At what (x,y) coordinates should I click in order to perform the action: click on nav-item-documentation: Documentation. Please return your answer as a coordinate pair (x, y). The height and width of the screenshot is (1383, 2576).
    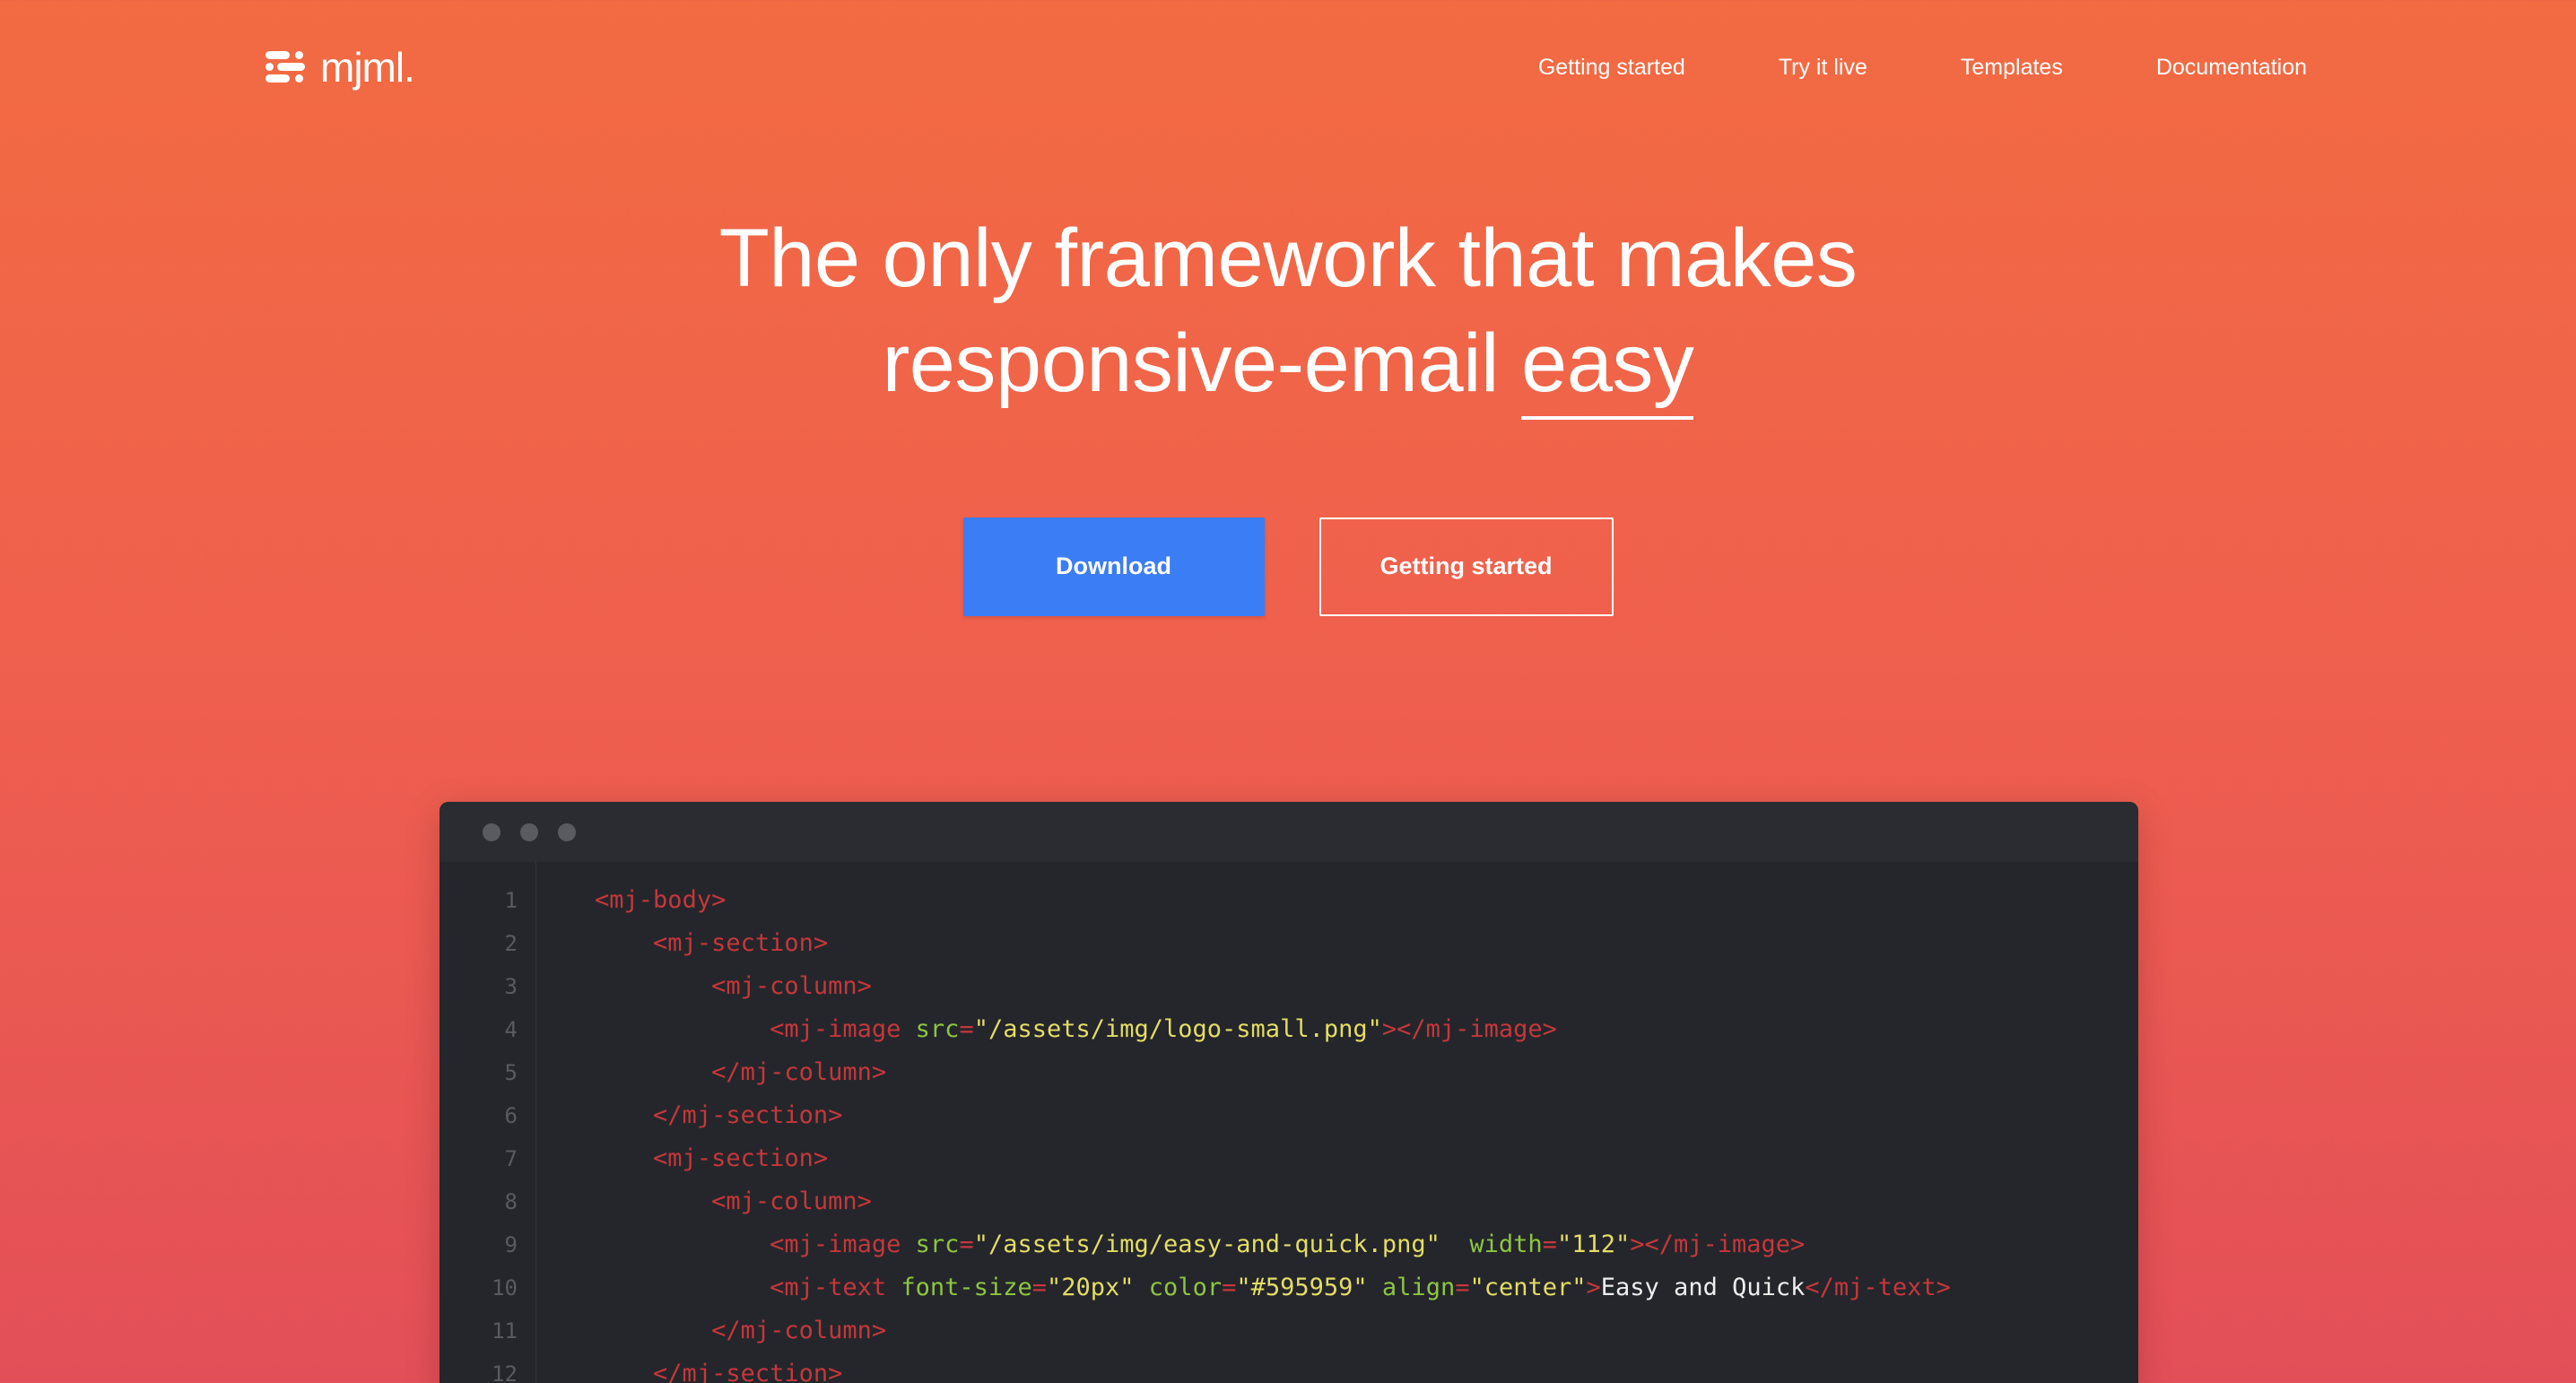
    Looking at the image, I should click on (2208, 67).